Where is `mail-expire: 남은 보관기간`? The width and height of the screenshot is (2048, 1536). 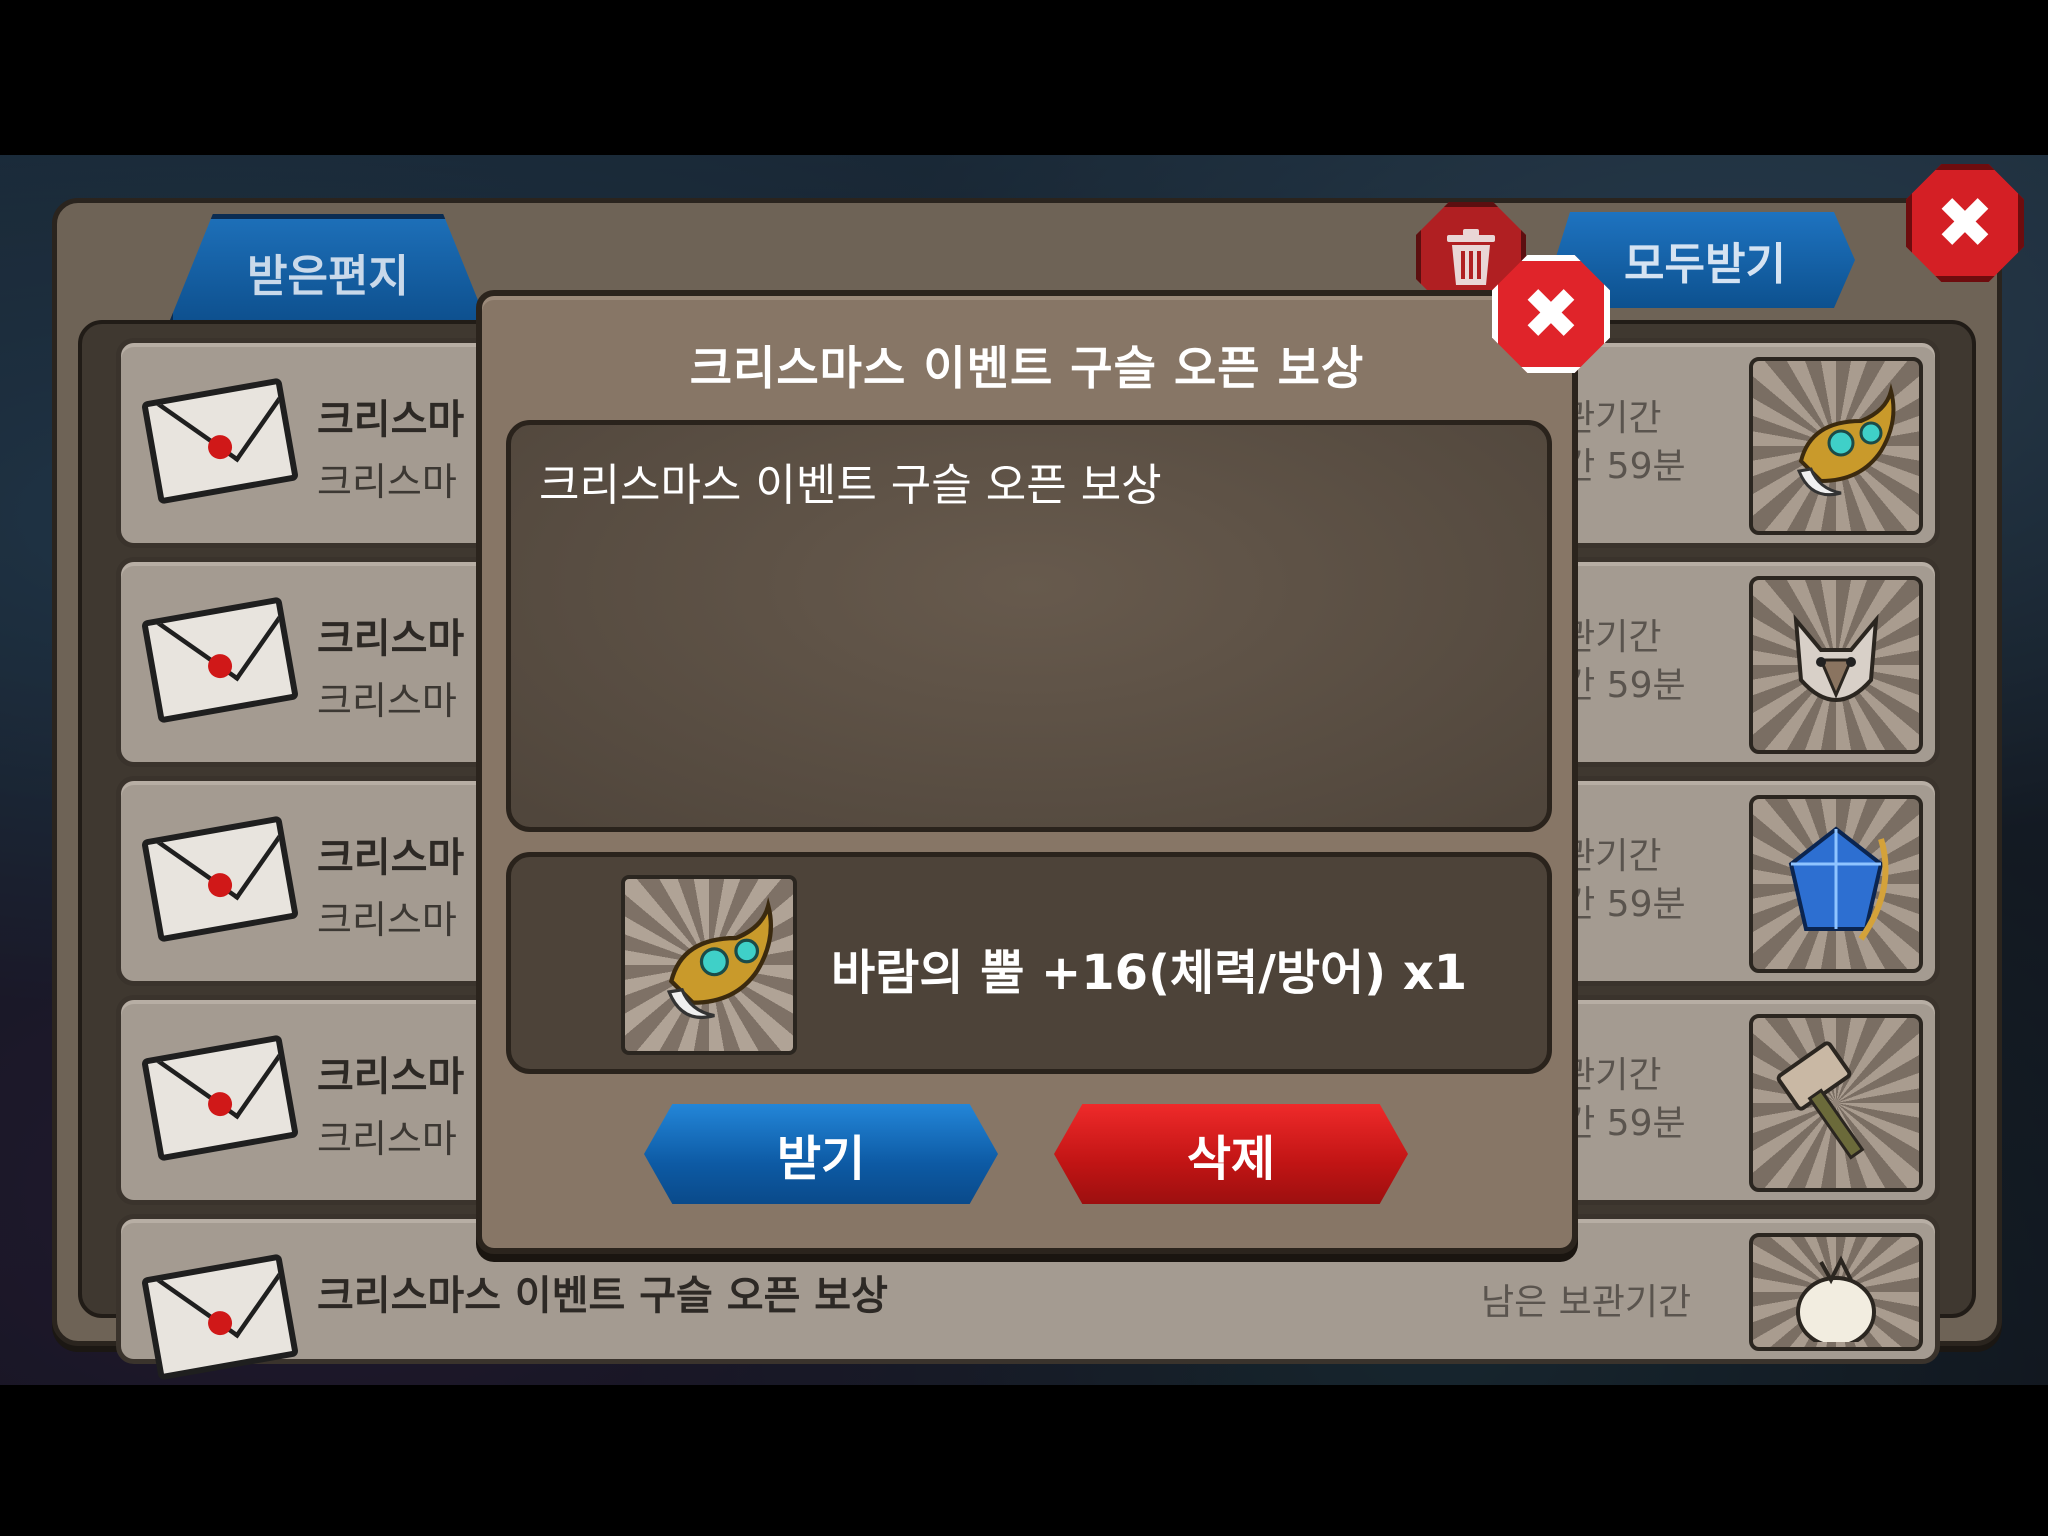
mail-expire: 남은 보관기간 is located at coordinates (1631, 1303).